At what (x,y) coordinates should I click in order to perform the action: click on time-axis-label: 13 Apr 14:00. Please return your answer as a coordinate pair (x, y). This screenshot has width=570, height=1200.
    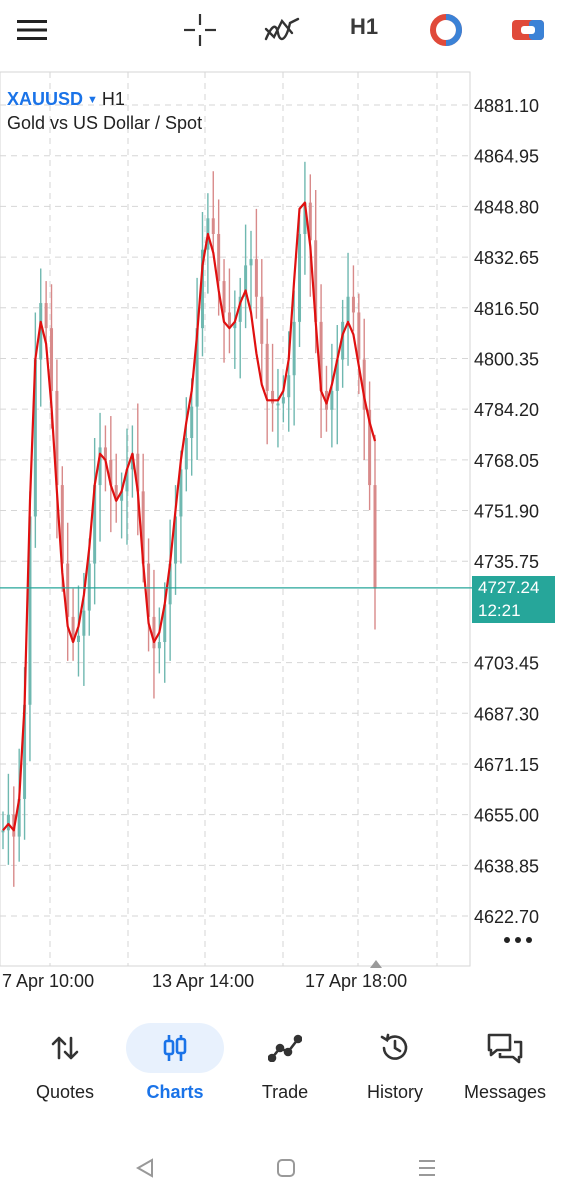
    Looking at the image, I should click on (203, 981).